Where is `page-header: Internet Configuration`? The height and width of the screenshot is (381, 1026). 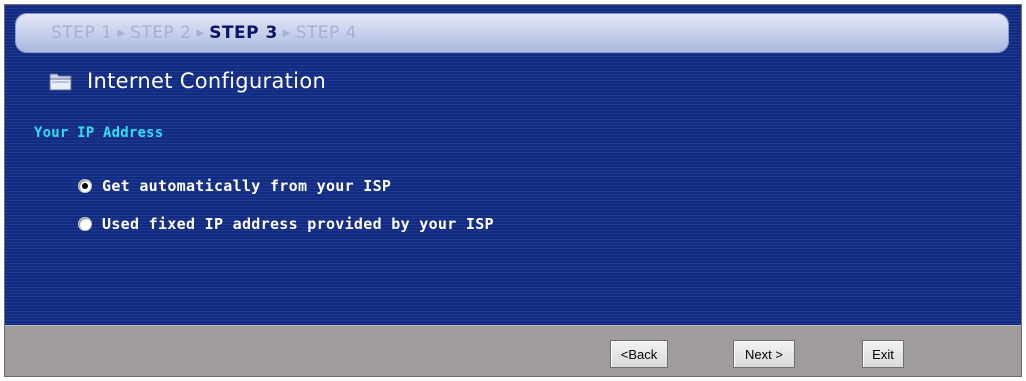 page-header: Internet Configuration is located at coordinates (187, 81).